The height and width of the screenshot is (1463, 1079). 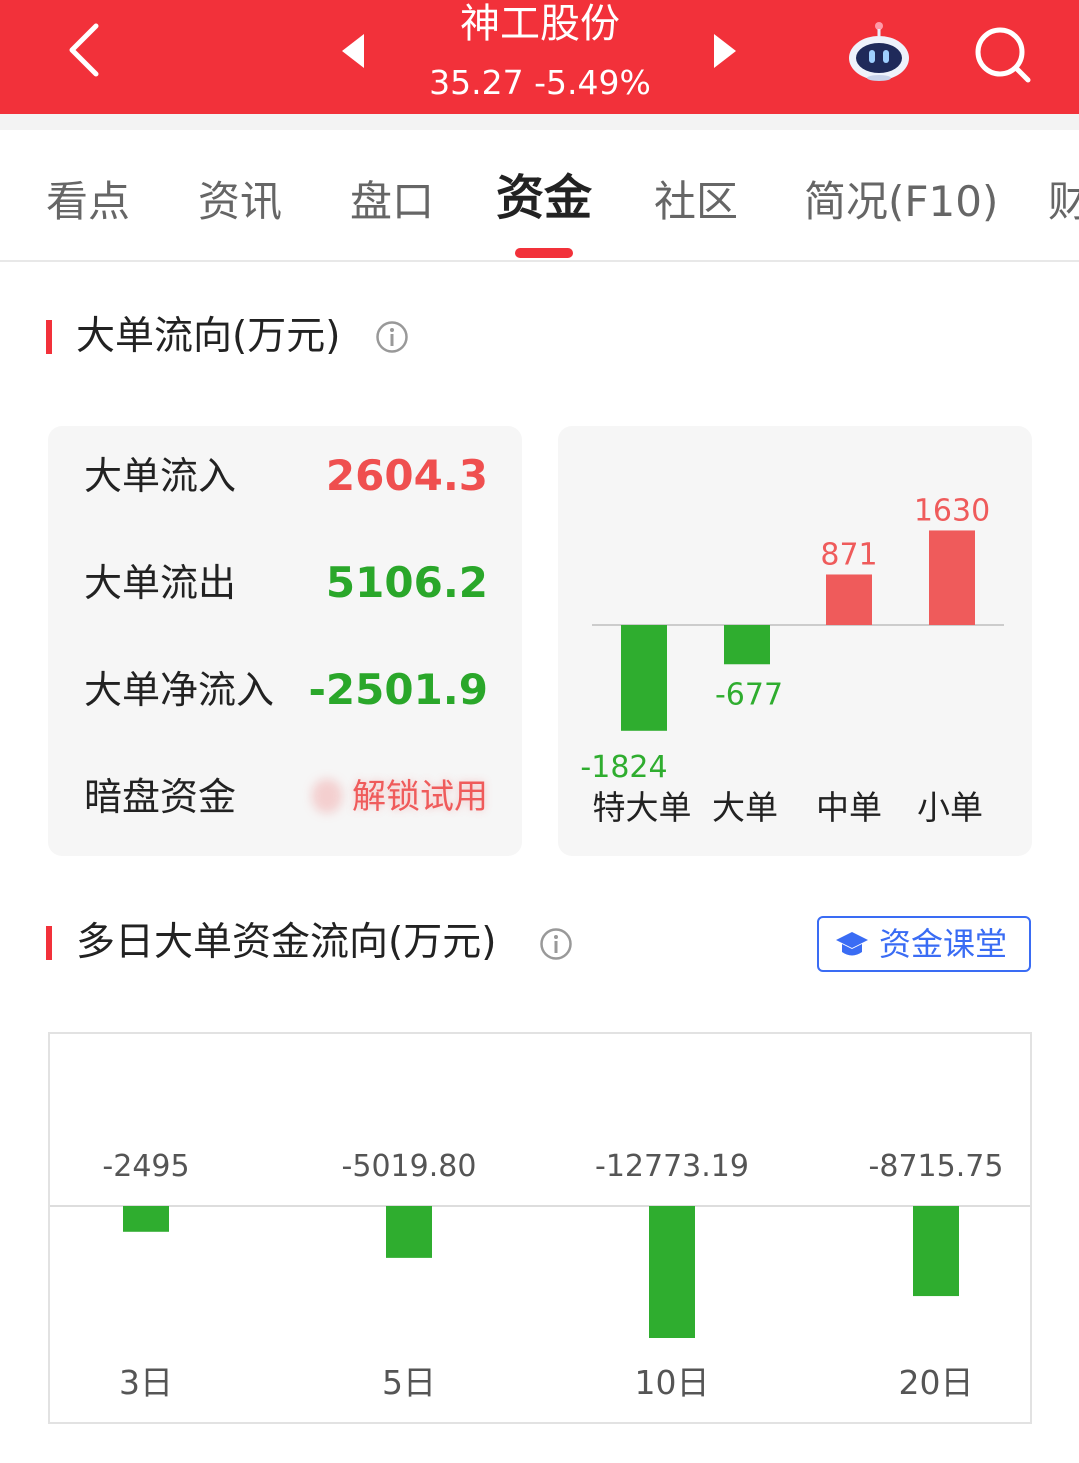 What do you see at coordinates (240, 202) in the screenshot?
I see `tab-news: 资讯` at bounding box center [240, 202].